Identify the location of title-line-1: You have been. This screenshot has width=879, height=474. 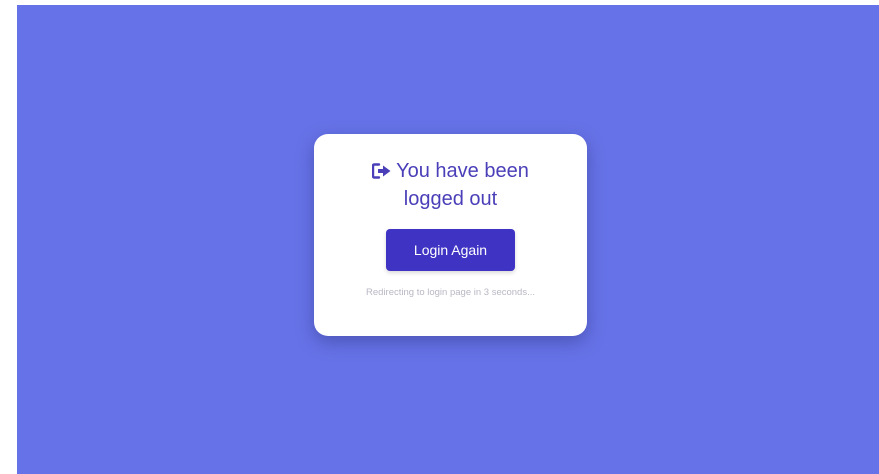
(462, 171).